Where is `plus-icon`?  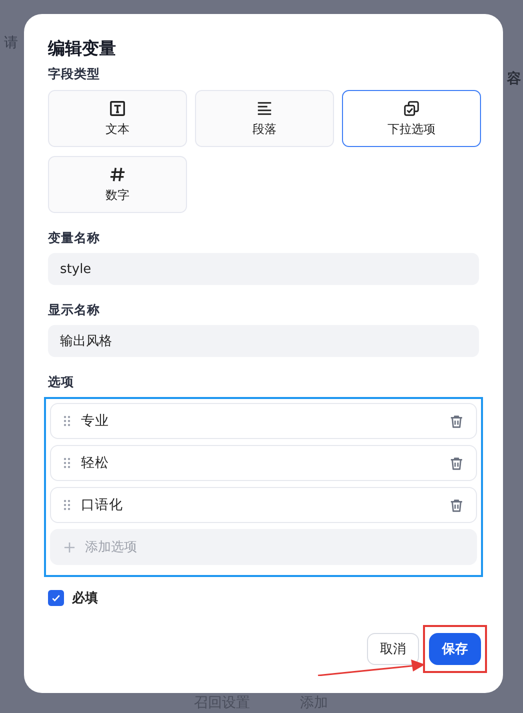 plus-icon is located at coordinates (69, 547).